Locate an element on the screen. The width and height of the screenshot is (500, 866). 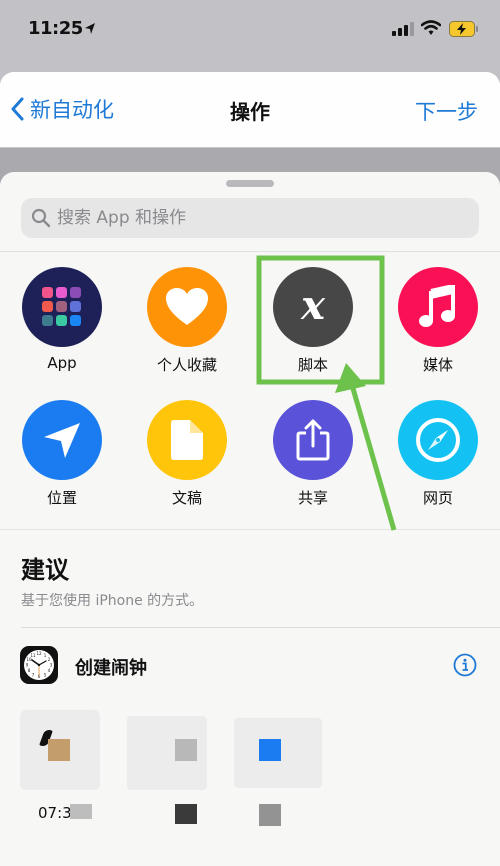
wifi-icon is located at coordinates (431, 27).